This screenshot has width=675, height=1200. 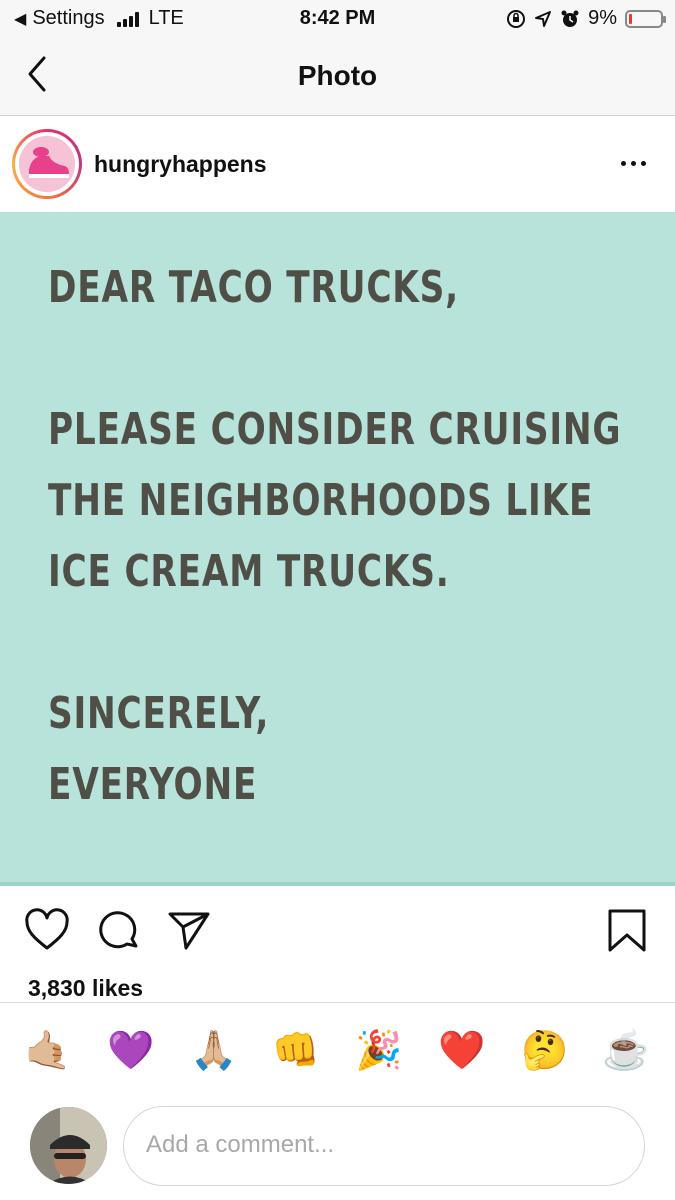 I want to click on praying-hands-emoji-icon: 🙏🏼, so click(x=214, y=1051).